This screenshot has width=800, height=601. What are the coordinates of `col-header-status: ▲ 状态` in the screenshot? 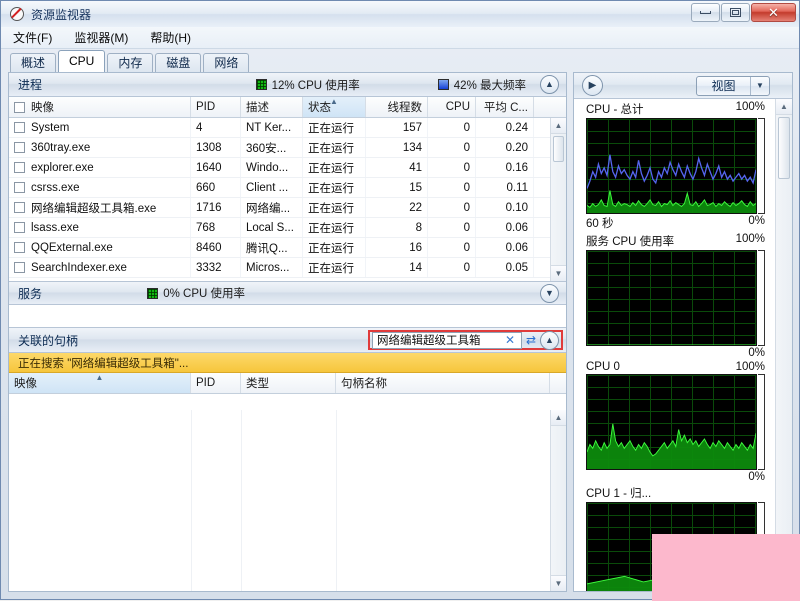 It's located at (334, 107).